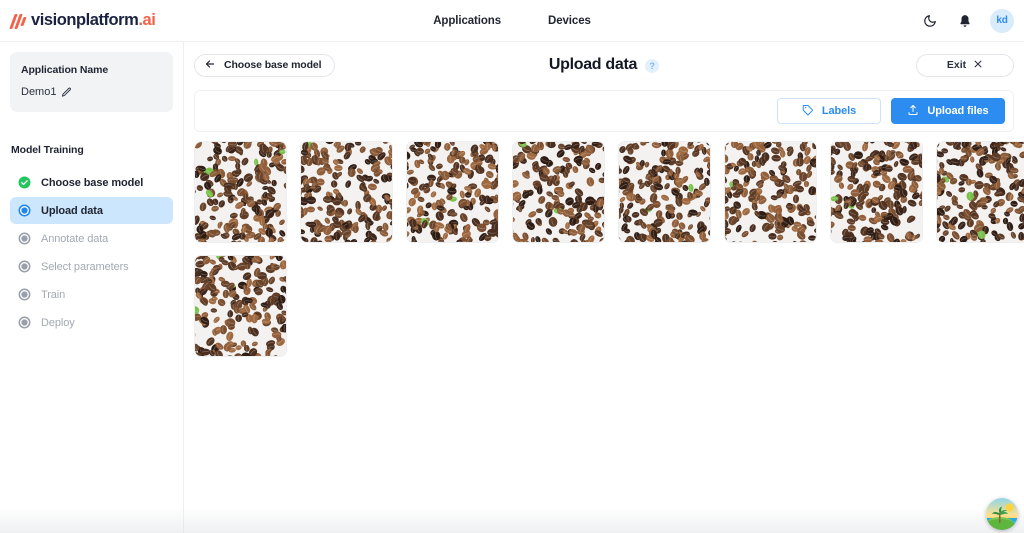 The height and width of the screenshot is (533, 1024). Describe the element at coordinates (65, 70) in the screenshot. I see `application-name-label: Application Name` at that location.